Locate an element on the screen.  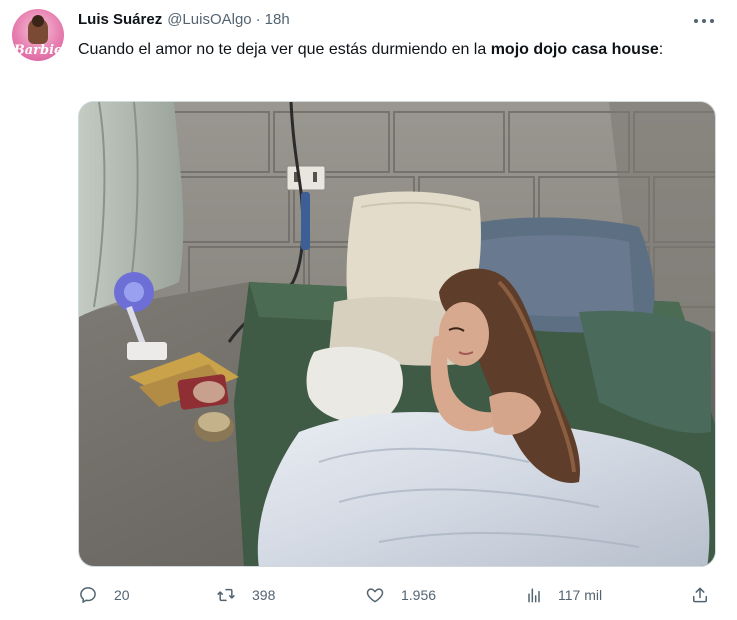
views-bar-chart-icon is located at coordinates (534, 595).